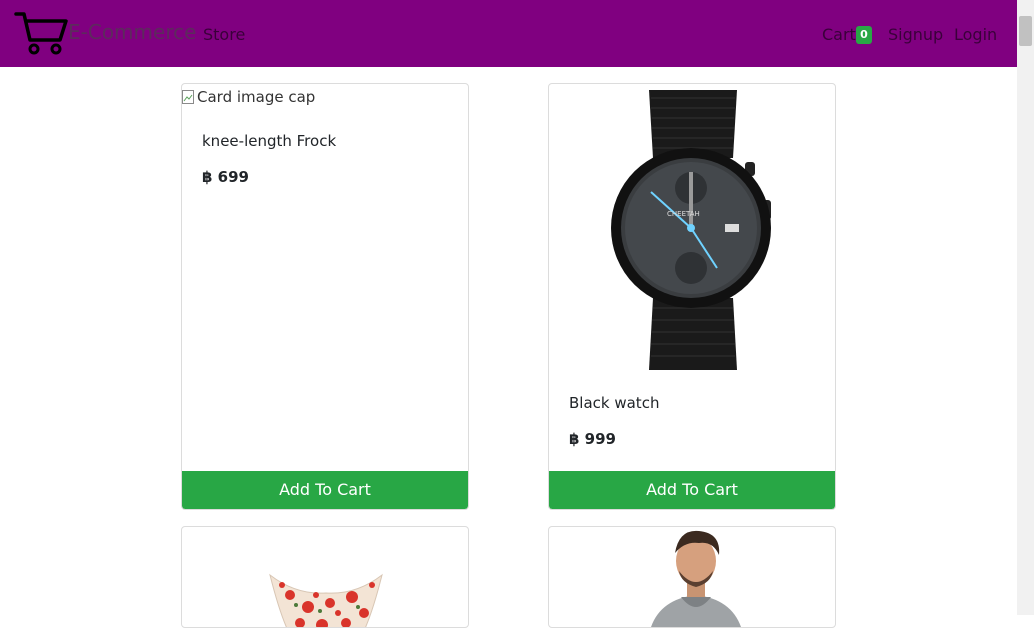 The image size is (1034, 628). What do you see at coordinates (256, 97) in the screenshot?
I see `image-alt-text: Card image cap` at bounding box center [256, 97].